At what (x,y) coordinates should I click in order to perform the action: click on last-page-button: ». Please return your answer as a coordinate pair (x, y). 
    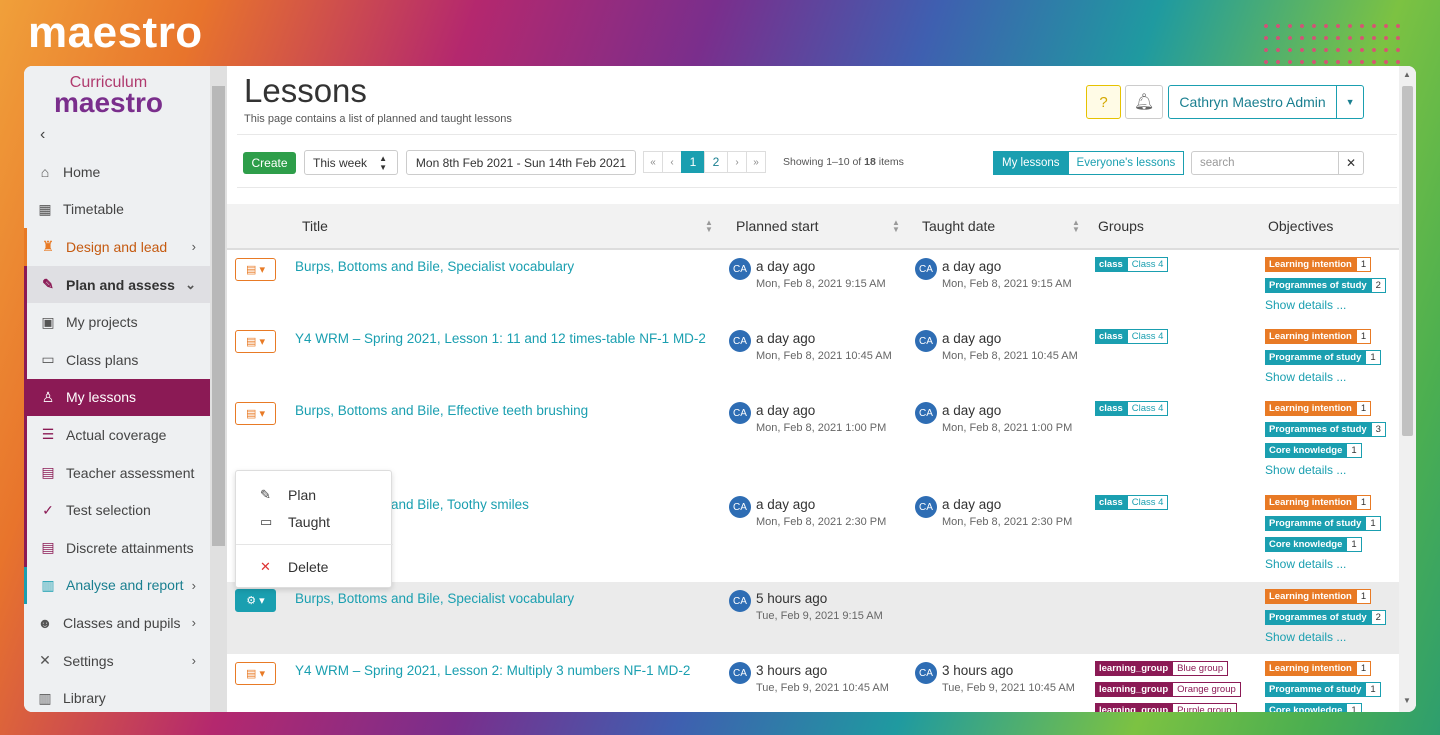
    Looking at the image, I should click on (756, 162).